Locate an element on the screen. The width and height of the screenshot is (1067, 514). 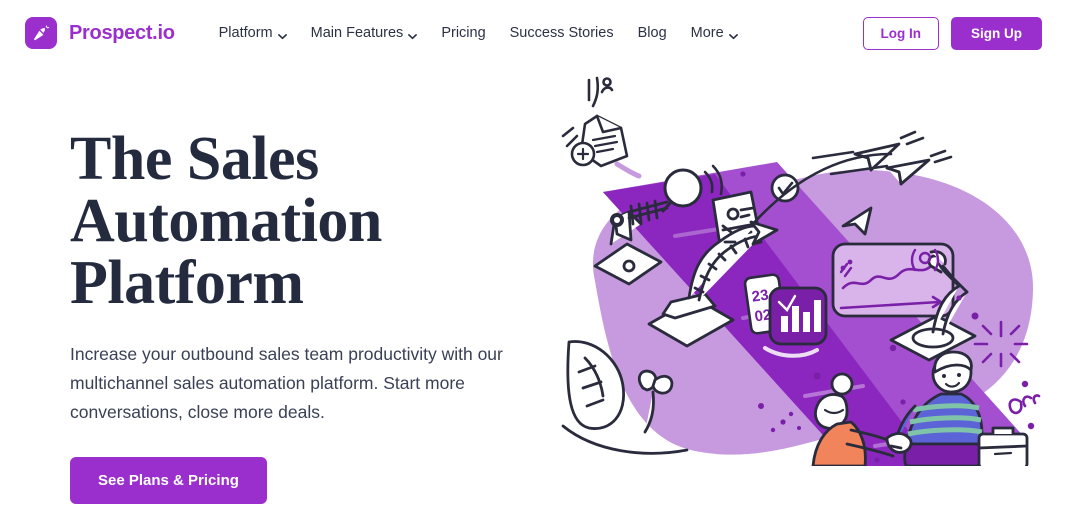
nav-item-label: Platform is located at coordinates (245, 33).